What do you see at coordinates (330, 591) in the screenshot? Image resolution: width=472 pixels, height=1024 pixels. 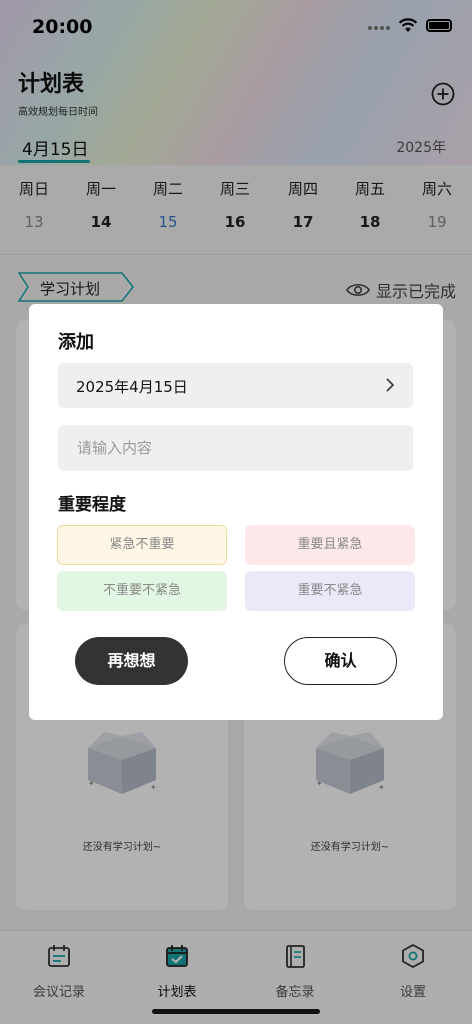 I see `priority-important-not-urgent: 重要不紧急` at bounding box center [330, 591].